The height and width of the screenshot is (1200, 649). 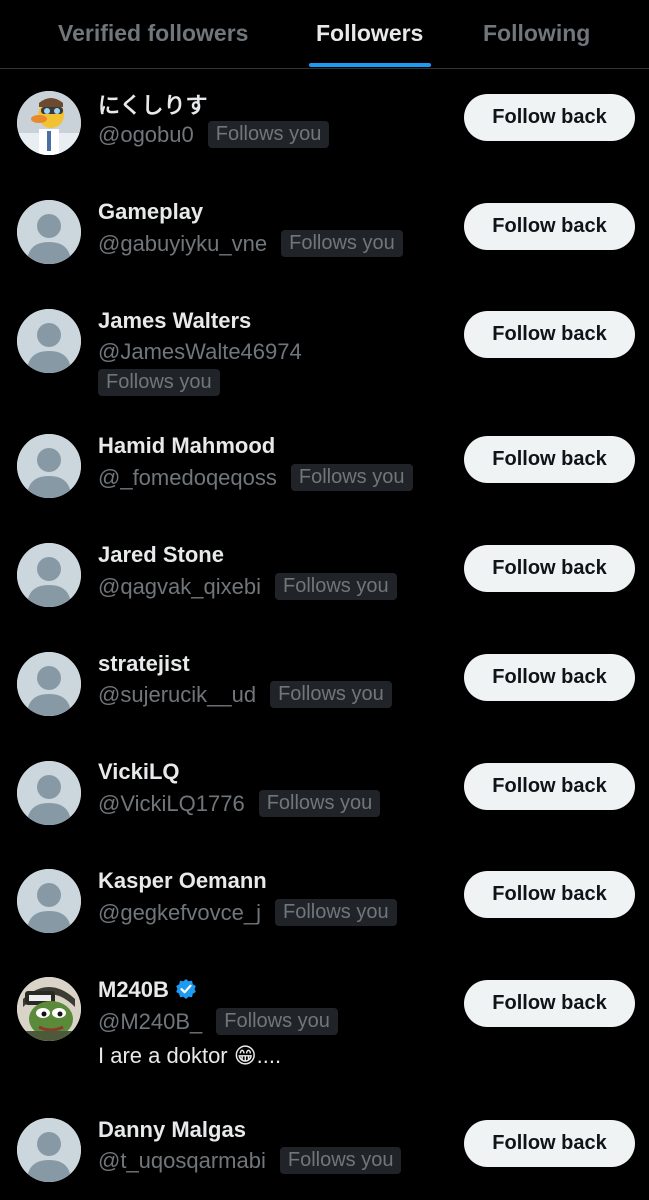 What do you see at coordinates (133, 989) in the screenshot?
I see `user-display-name-text: M240B` at bounding box center [133, 989].